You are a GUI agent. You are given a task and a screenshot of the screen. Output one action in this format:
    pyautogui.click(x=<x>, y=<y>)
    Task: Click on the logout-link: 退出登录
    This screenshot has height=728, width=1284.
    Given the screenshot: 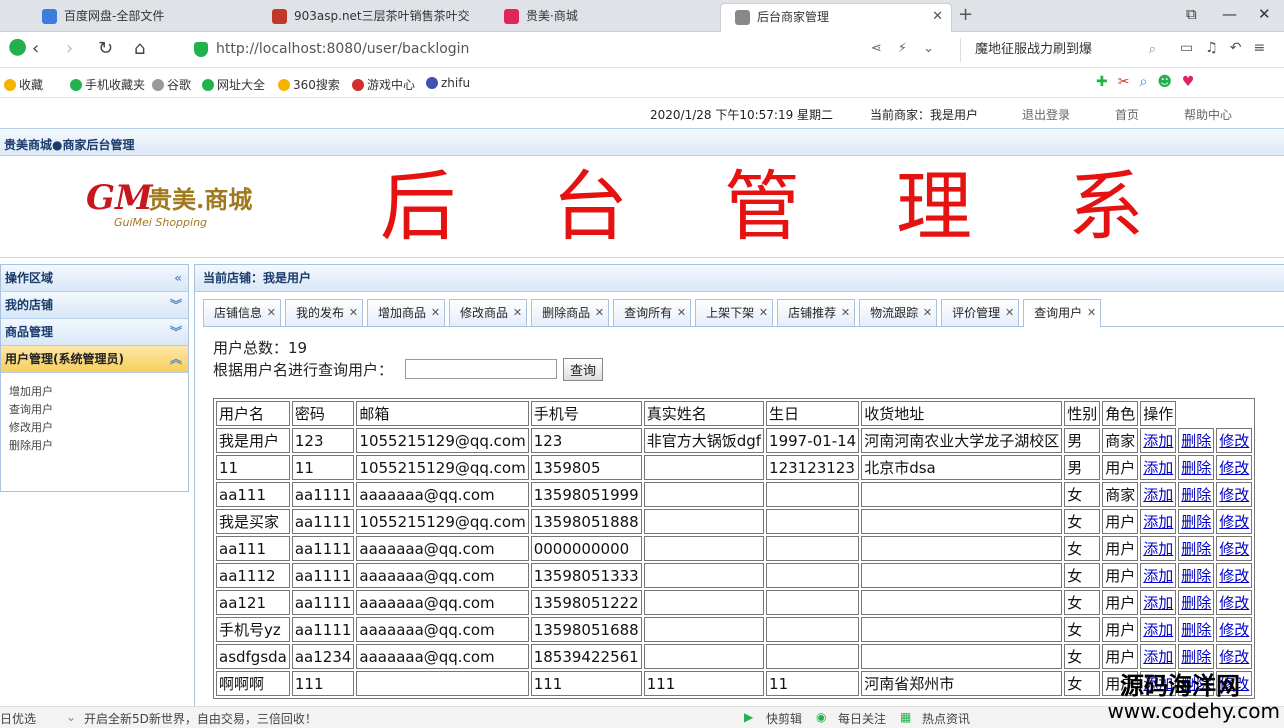 What is the action you would take?
    pyautogui.click(x=1046, y=114)
    